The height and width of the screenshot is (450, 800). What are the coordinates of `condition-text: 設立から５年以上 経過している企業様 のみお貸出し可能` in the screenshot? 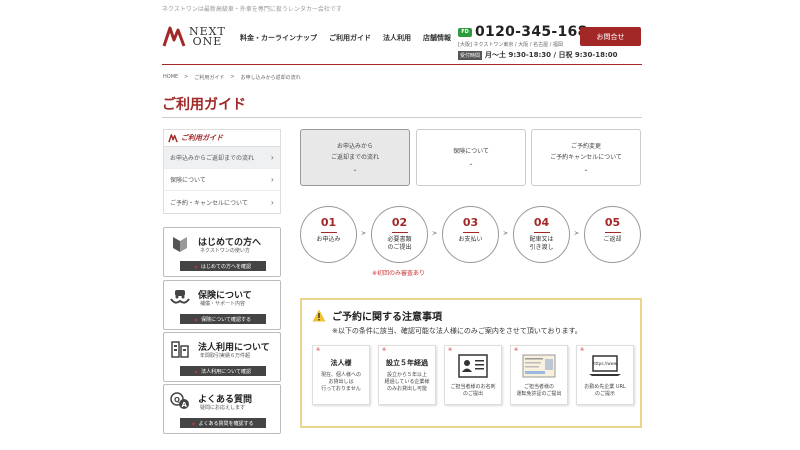 It's located at (407, 382).